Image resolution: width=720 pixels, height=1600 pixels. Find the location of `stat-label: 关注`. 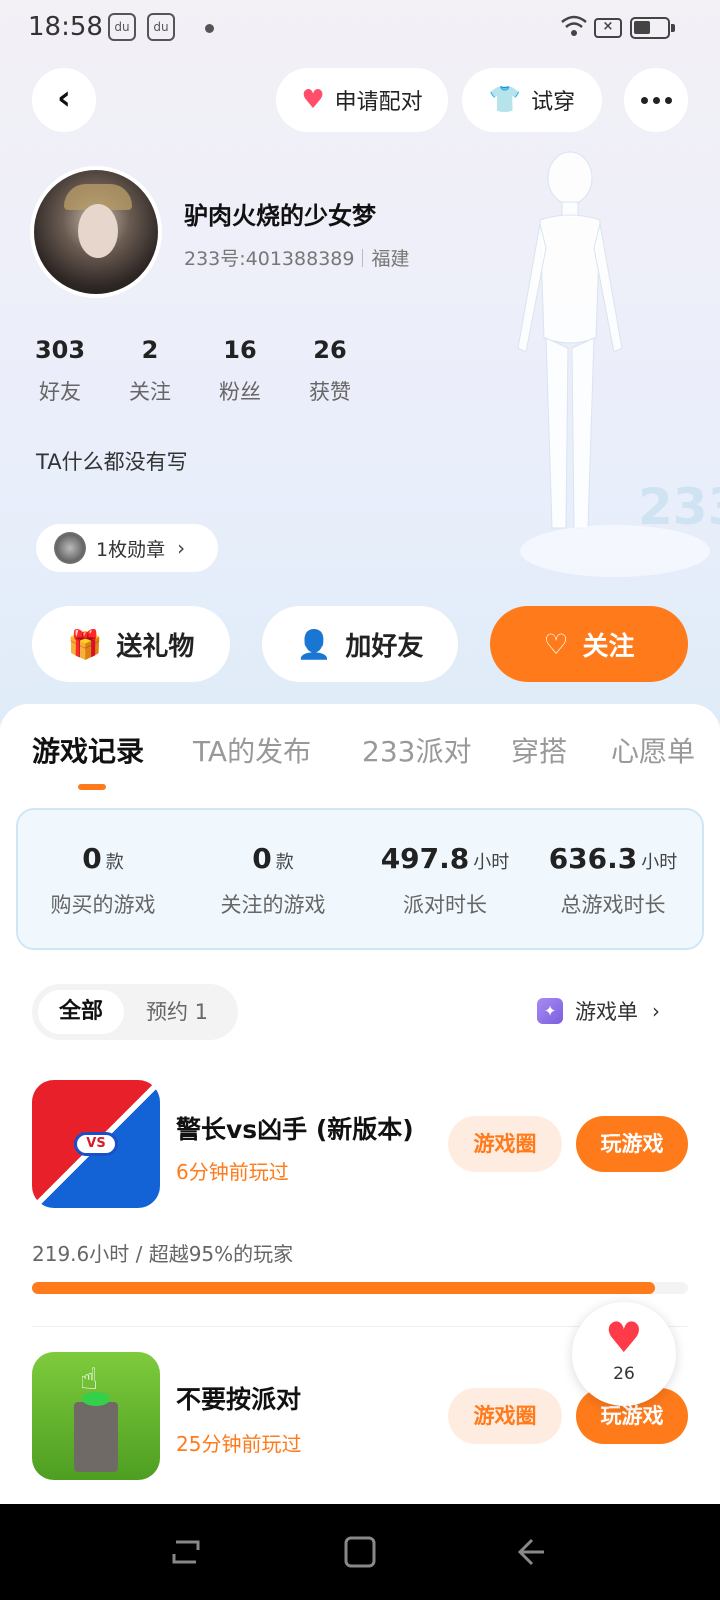

stat-label: 关注 is located at coordinates (150, 392).